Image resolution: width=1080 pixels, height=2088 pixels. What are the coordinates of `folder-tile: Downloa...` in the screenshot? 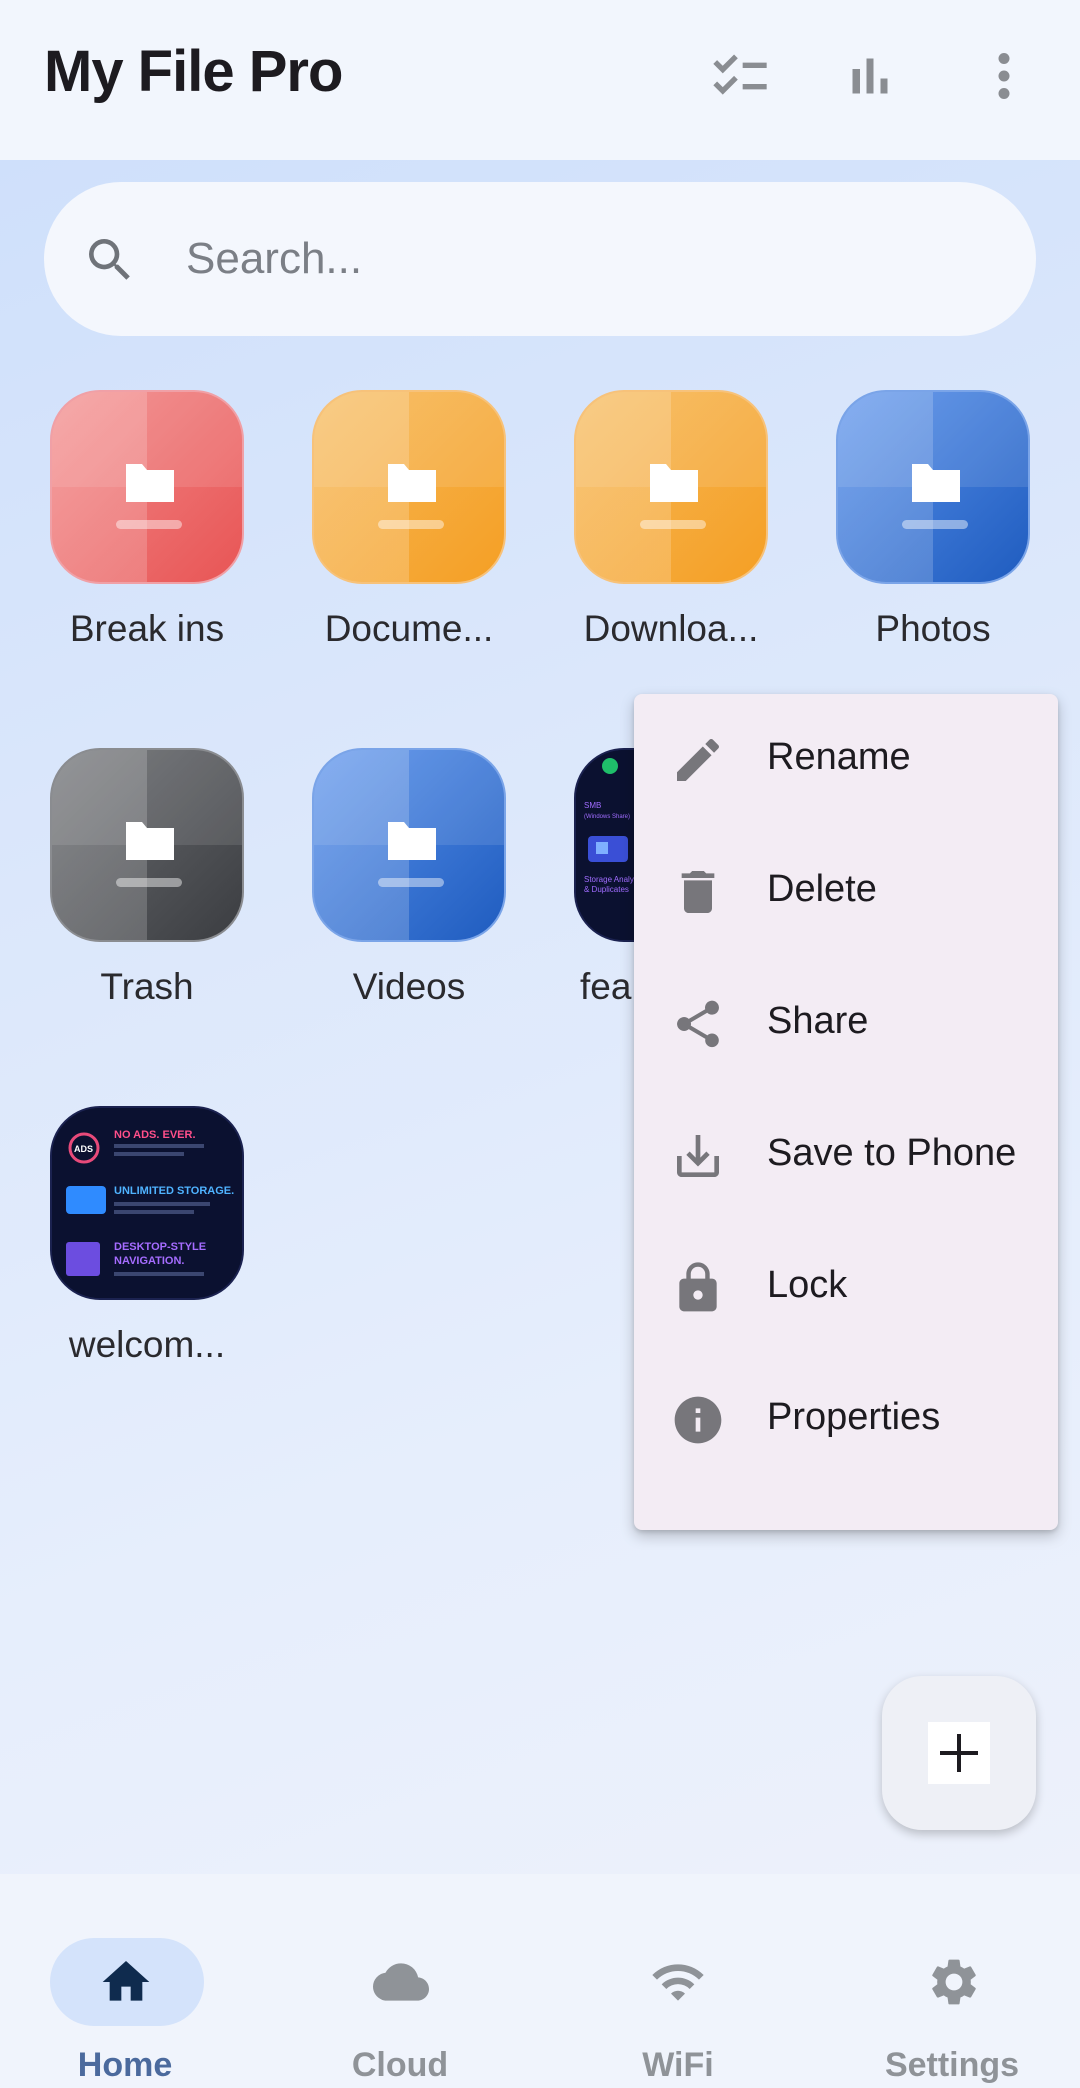 It's located at (671, 520).